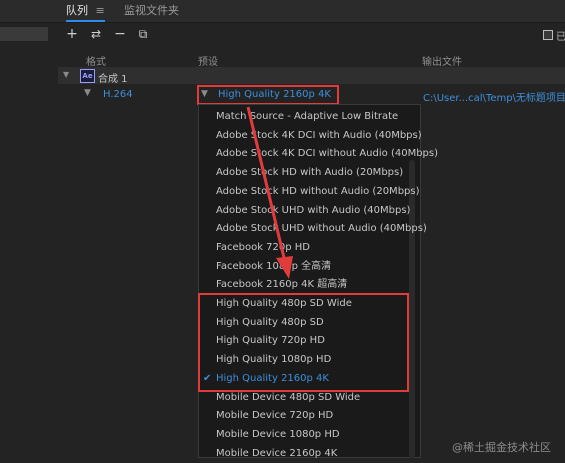  Describe the element at coordinates (278, 435) in the screenshot. I see `preset-option: Mobile Device 1080p HD` at that location.